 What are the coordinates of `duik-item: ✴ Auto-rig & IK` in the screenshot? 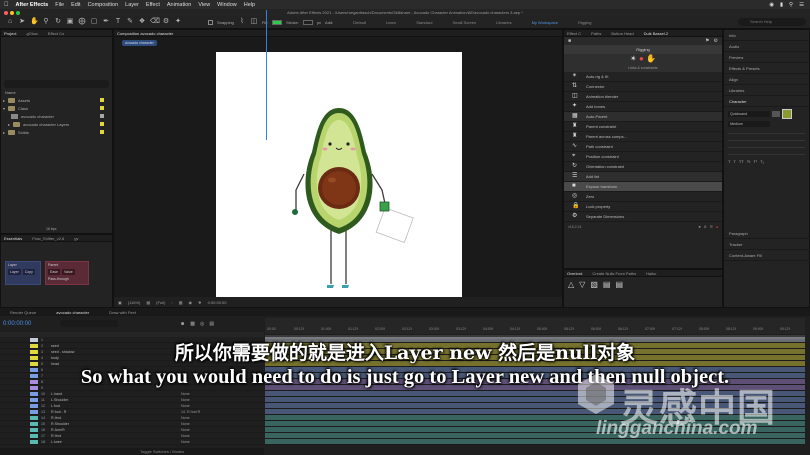 It's located at (643, 77).